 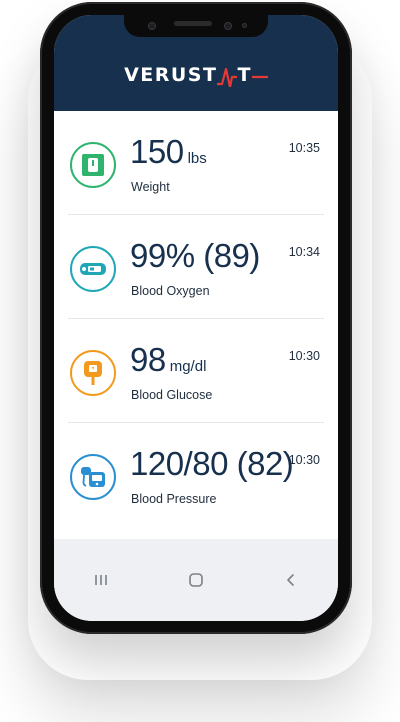 I want to click on logo-pulse-tail-icon, so click(x=259, y=77).